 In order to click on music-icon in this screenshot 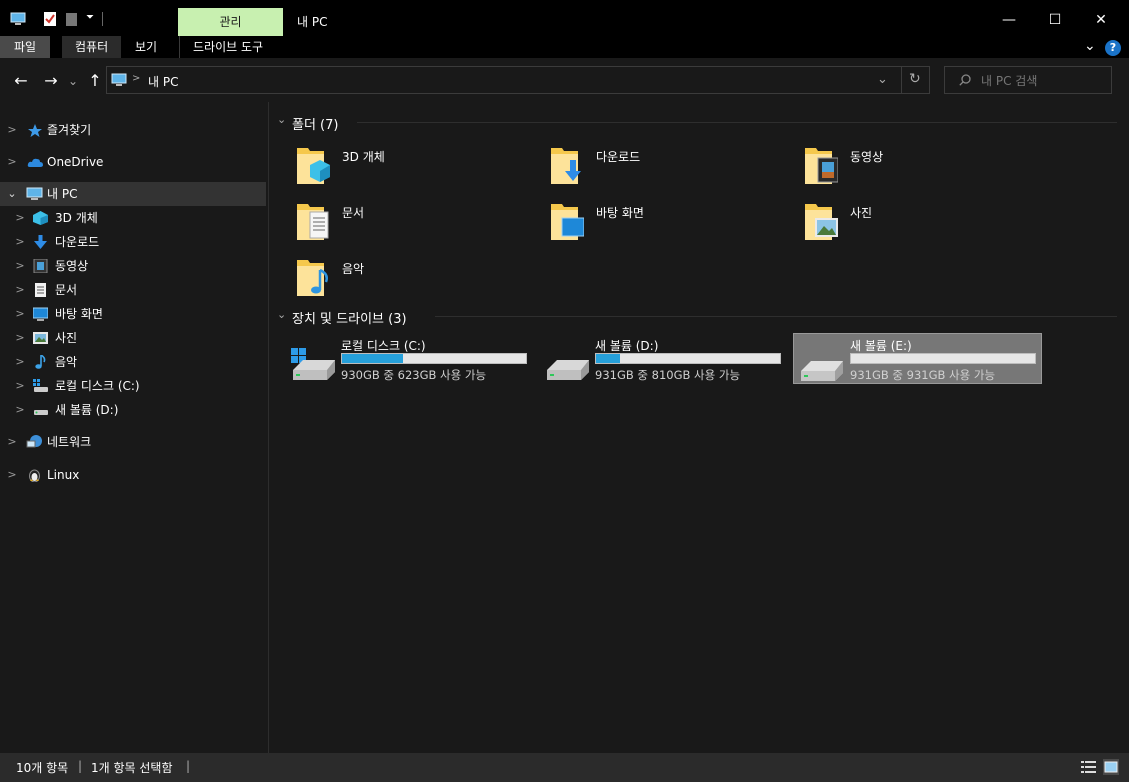, I will do `click(40, 362)`.